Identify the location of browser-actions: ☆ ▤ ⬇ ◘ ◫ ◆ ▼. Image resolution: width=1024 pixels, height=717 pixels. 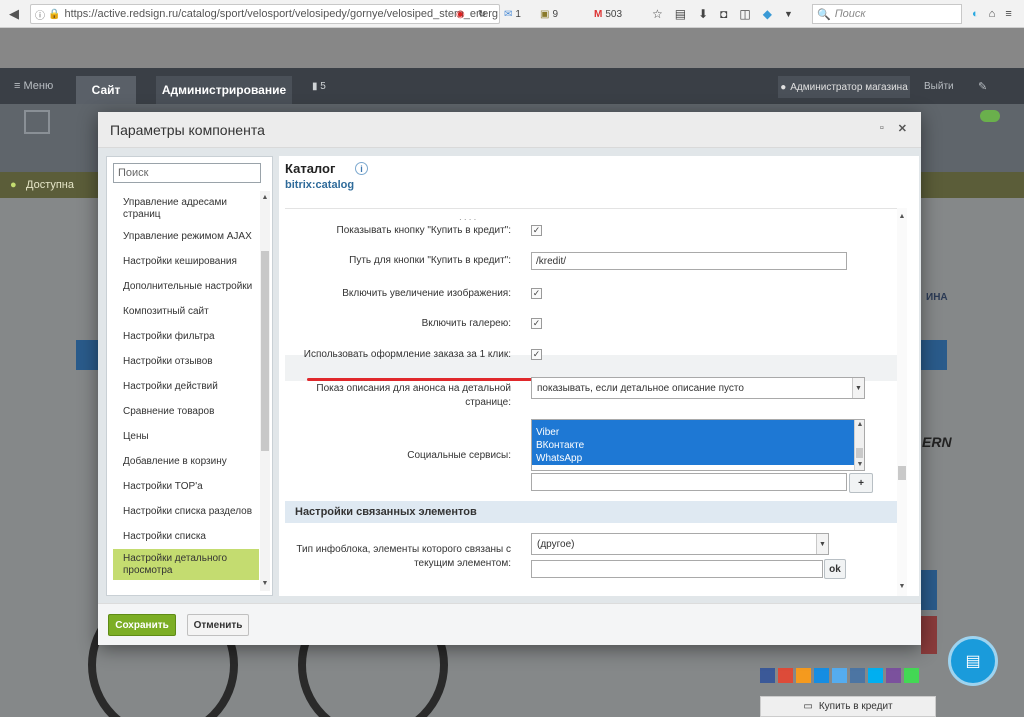
(722, 14).